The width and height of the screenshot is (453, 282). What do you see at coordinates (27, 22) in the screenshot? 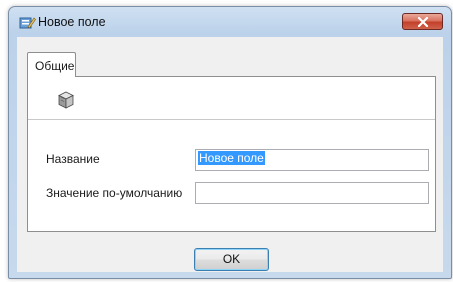
I see `app-icon` at bounding box center [27, 22].